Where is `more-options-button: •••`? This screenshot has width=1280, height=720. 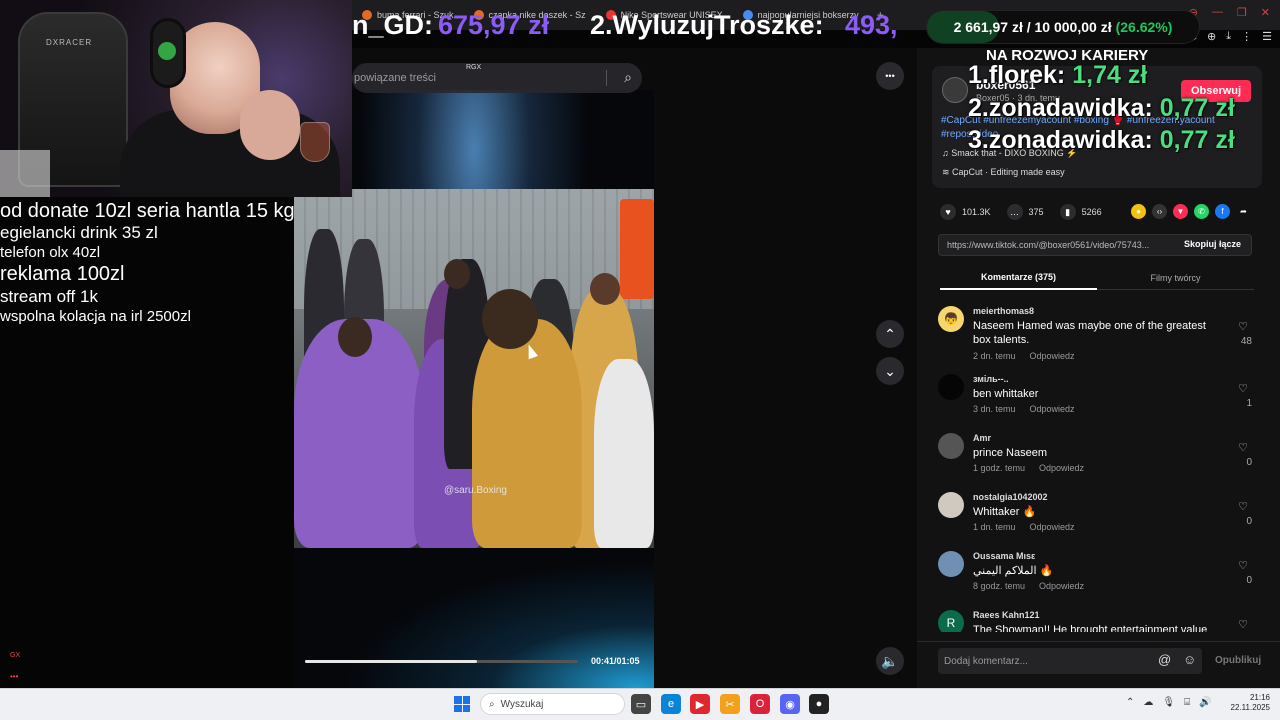 more-options-button: ••• is located at coordinates (890, 76).